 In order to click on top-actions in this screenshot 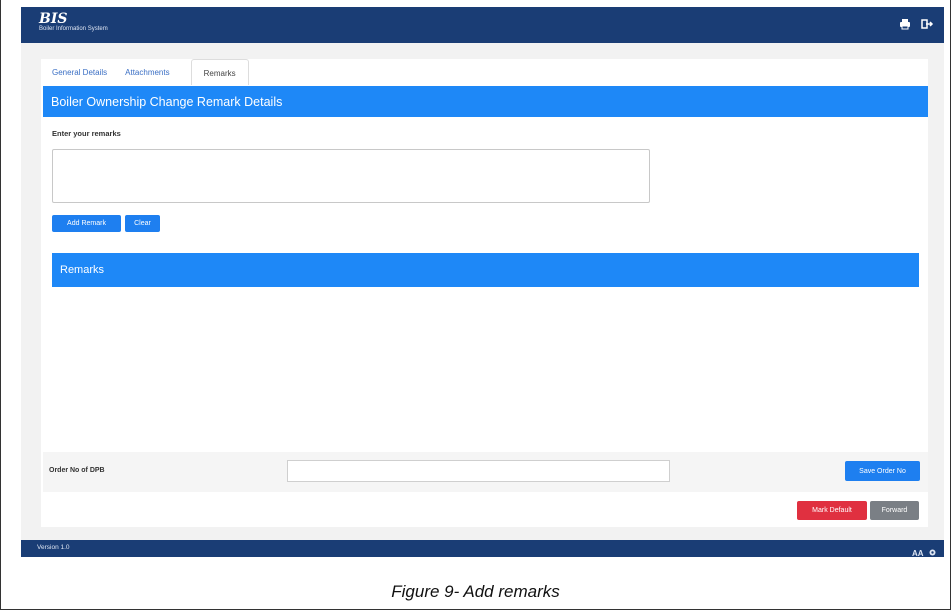, I will do `click(916, 24)`.